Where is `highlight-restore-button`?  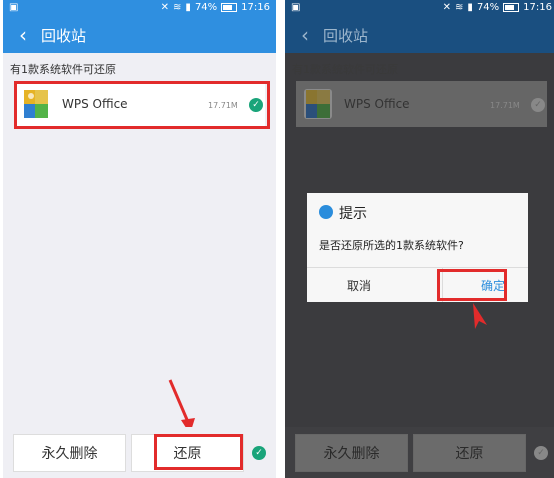
highlight-restore-button is located at coordinates (198, 452).